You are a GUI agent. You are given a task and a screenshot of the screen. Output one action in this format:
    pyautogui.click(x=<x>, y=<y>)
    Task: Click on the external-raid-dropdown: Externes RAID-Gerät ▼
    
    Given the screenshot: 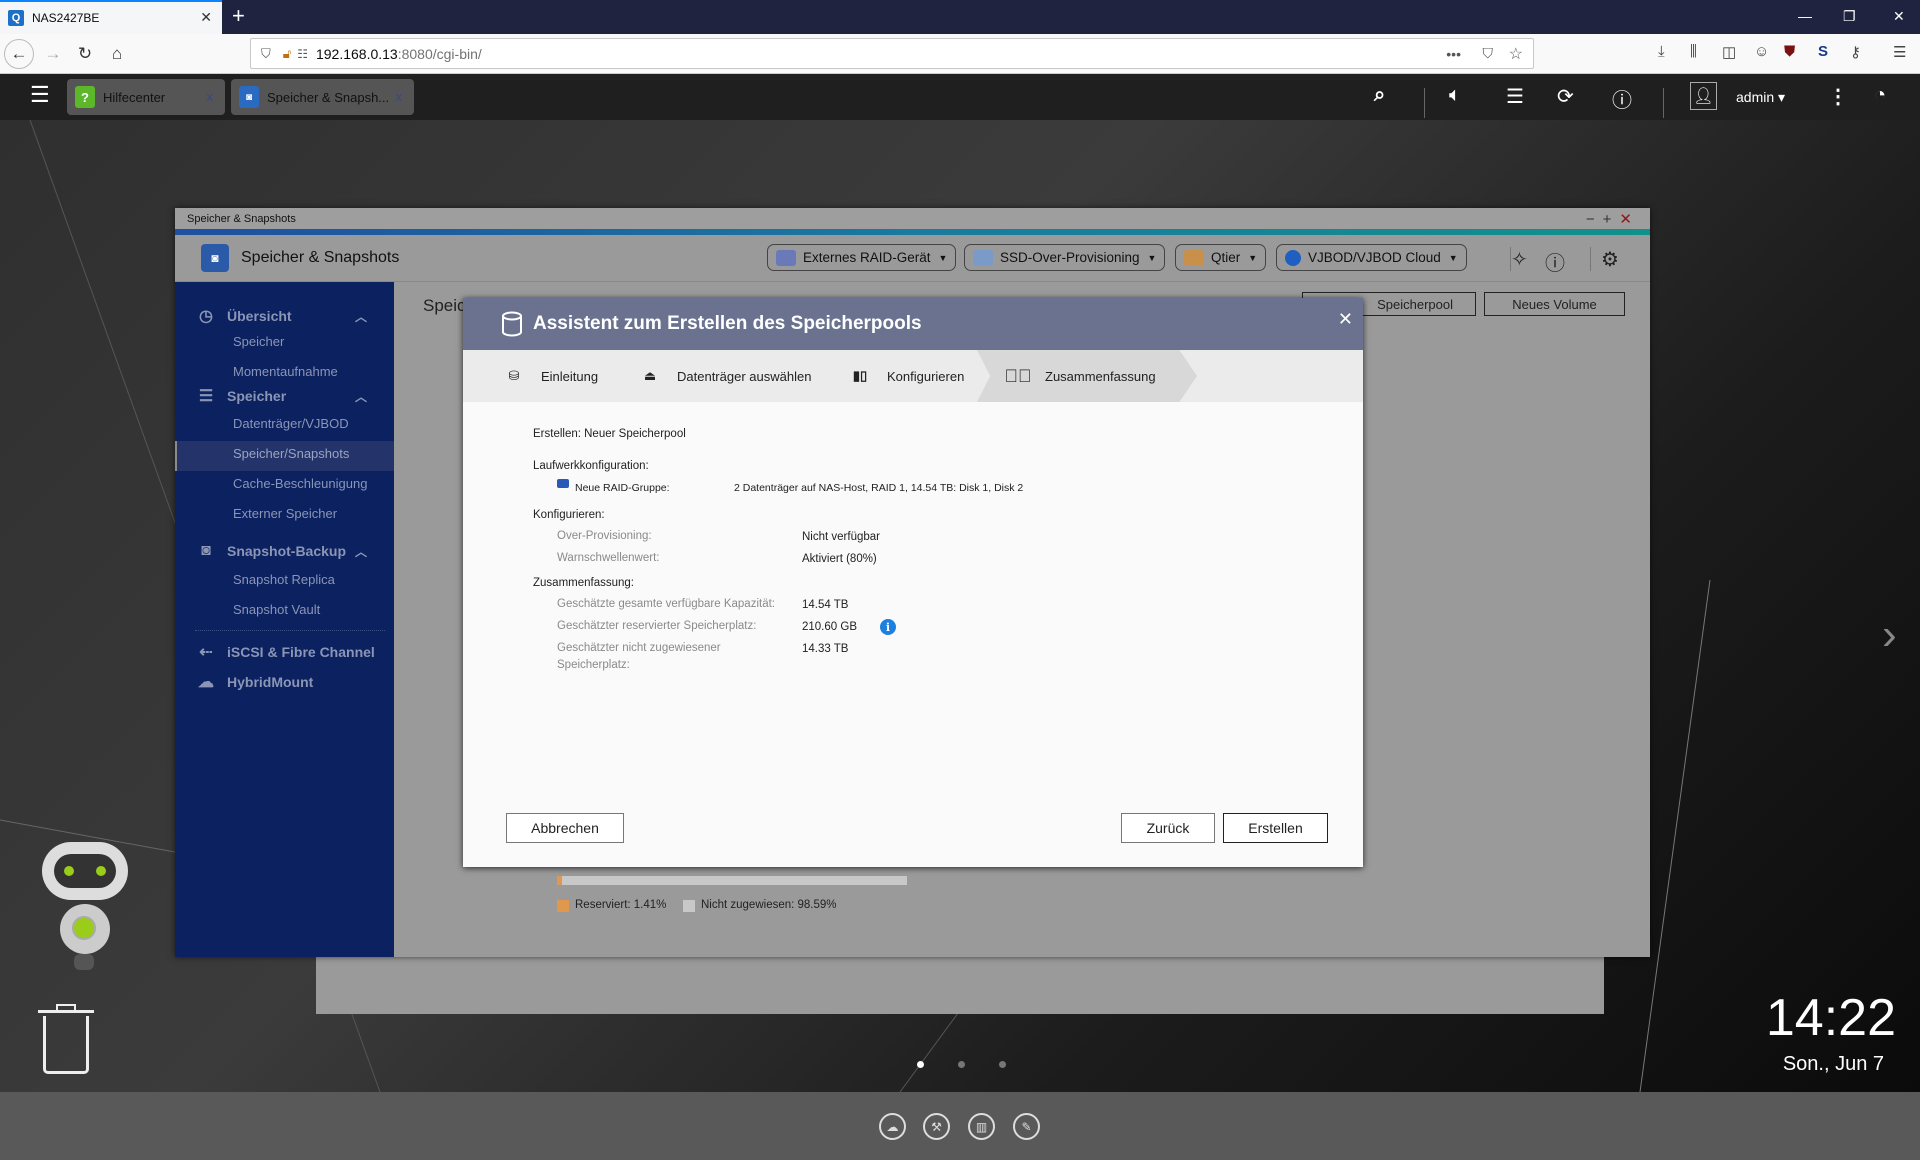 What is the action you would take?
    pyautogui.click(x=862, y=257)
    